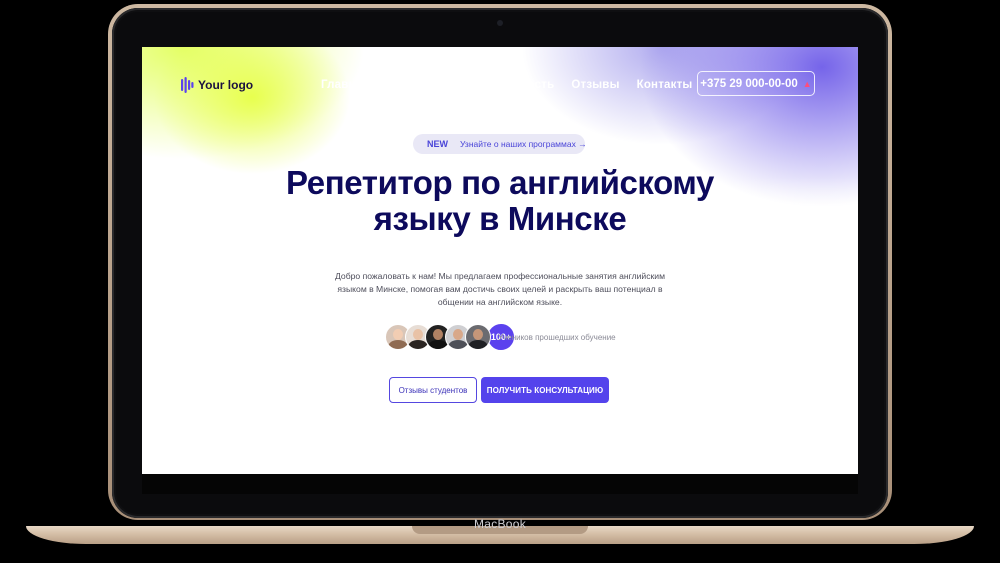  What do you see at coordinates (557, 337) in the screenshot?
I see `students-label: Учеников прошедших обучение` at bounding box center [557, 337].